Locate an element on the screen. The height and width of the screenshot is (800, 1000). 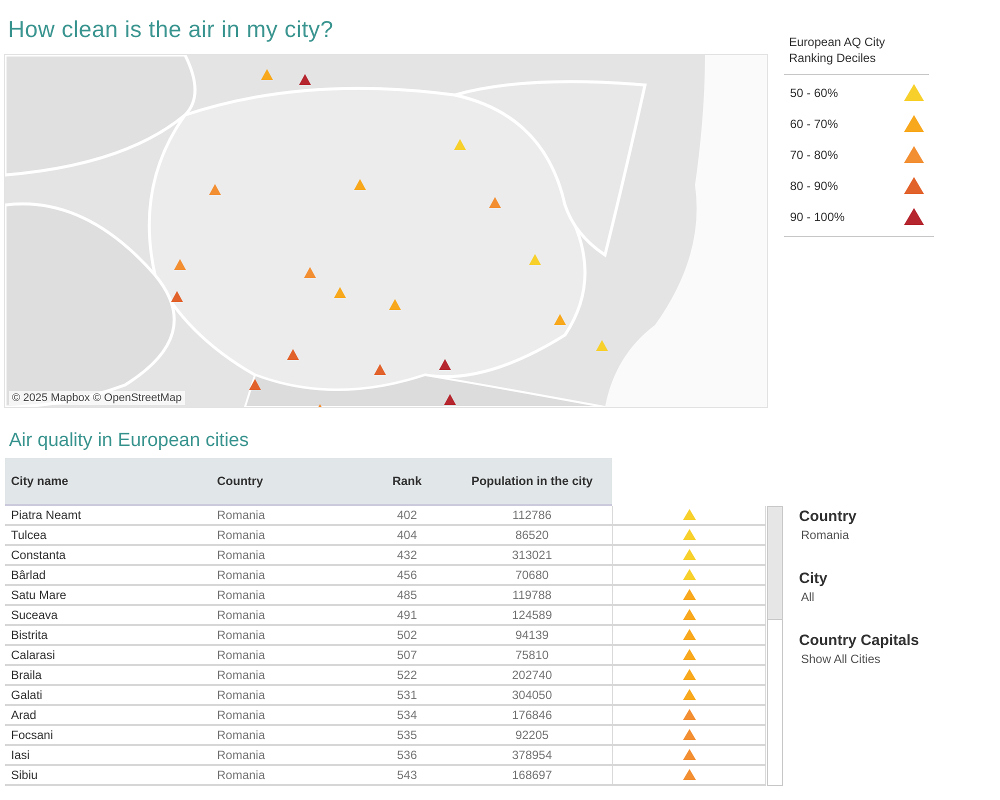
map-attribution: © 2025 Mapbox © OpenStreetMap is located at coordinates (97, 398).